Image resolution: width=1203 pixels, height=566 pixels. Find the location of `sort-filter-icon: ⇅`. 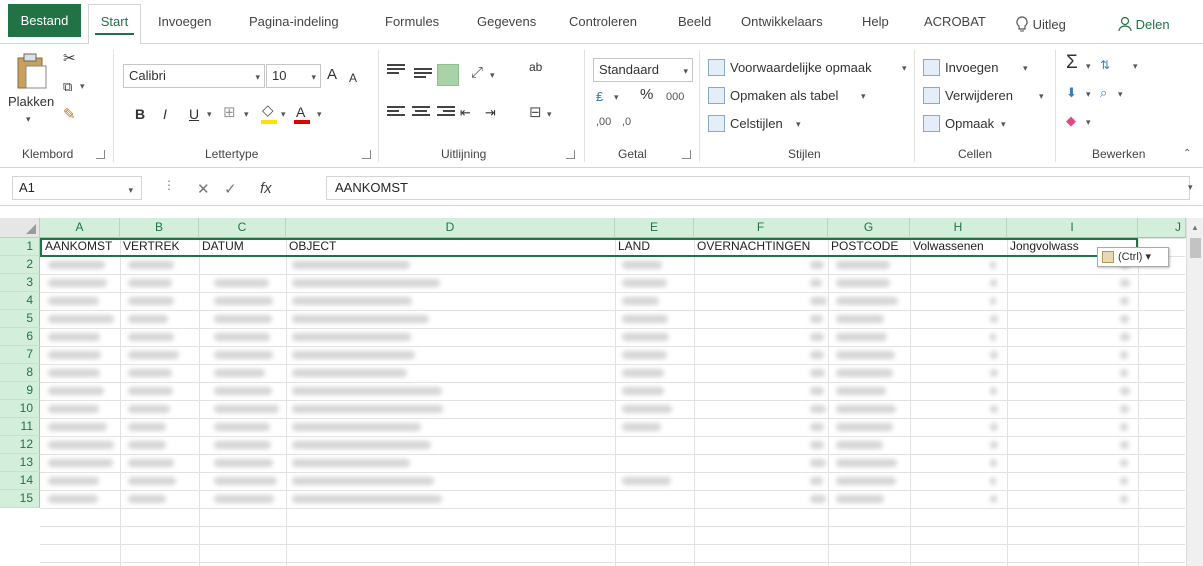

sort-filter-icon: ⇅ is located at coordinates (1105, 65).